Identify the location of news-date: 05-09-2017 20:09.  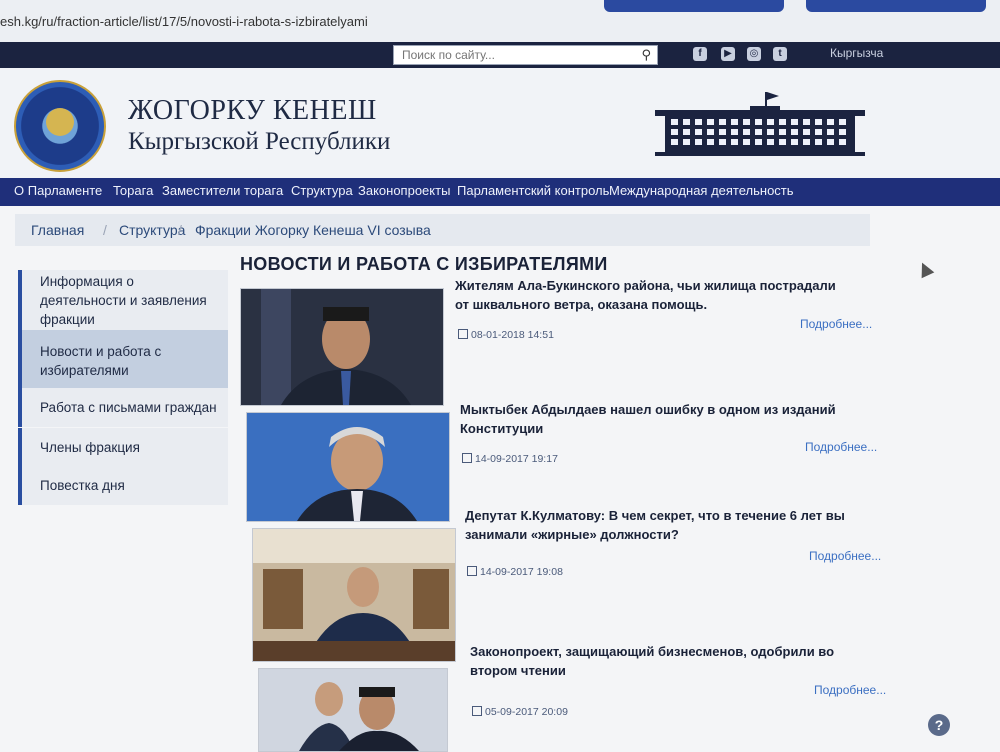
(520, 712).